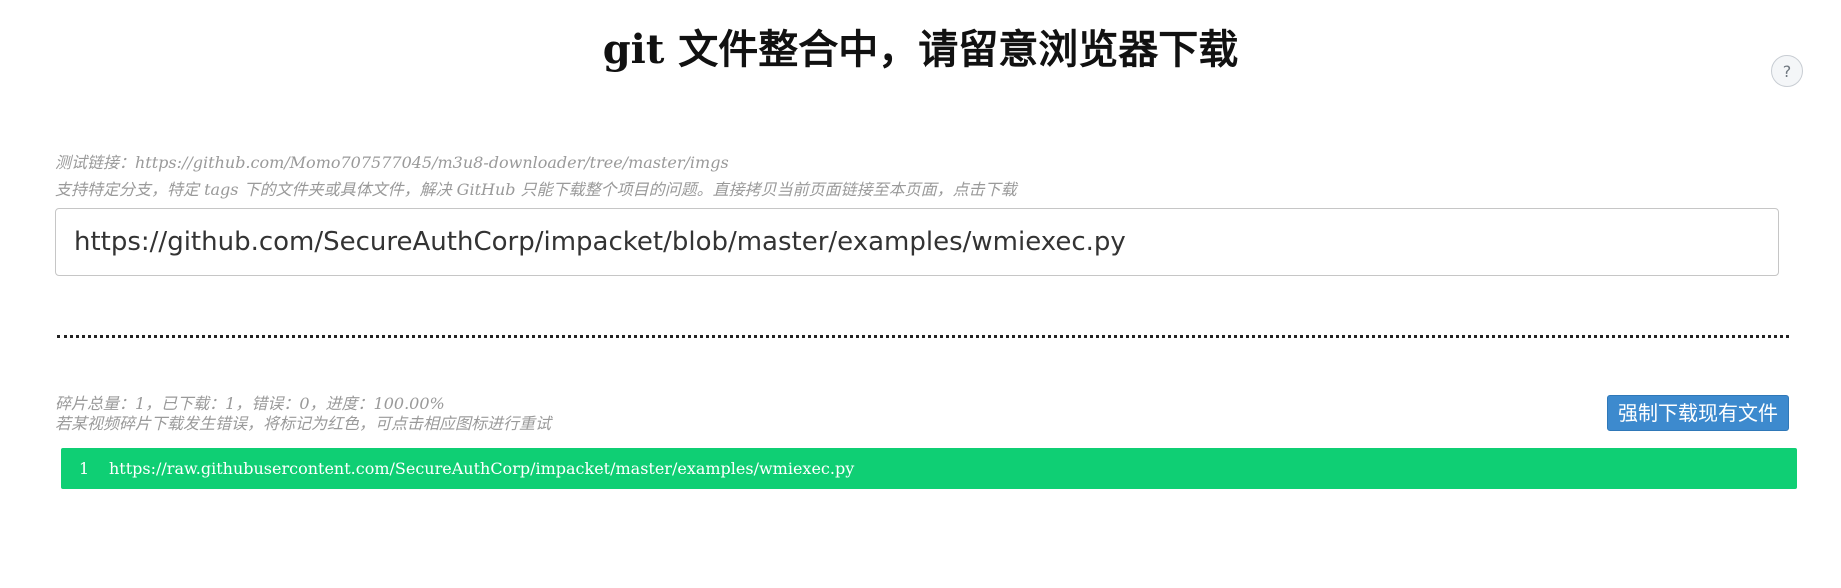 This screenshot has height=588, width=1841. I want to click on error-retry-hint: 若某视频碎片下载发生错误，将标记为红色，可点击相应图标进行重试, so click(303, 423).